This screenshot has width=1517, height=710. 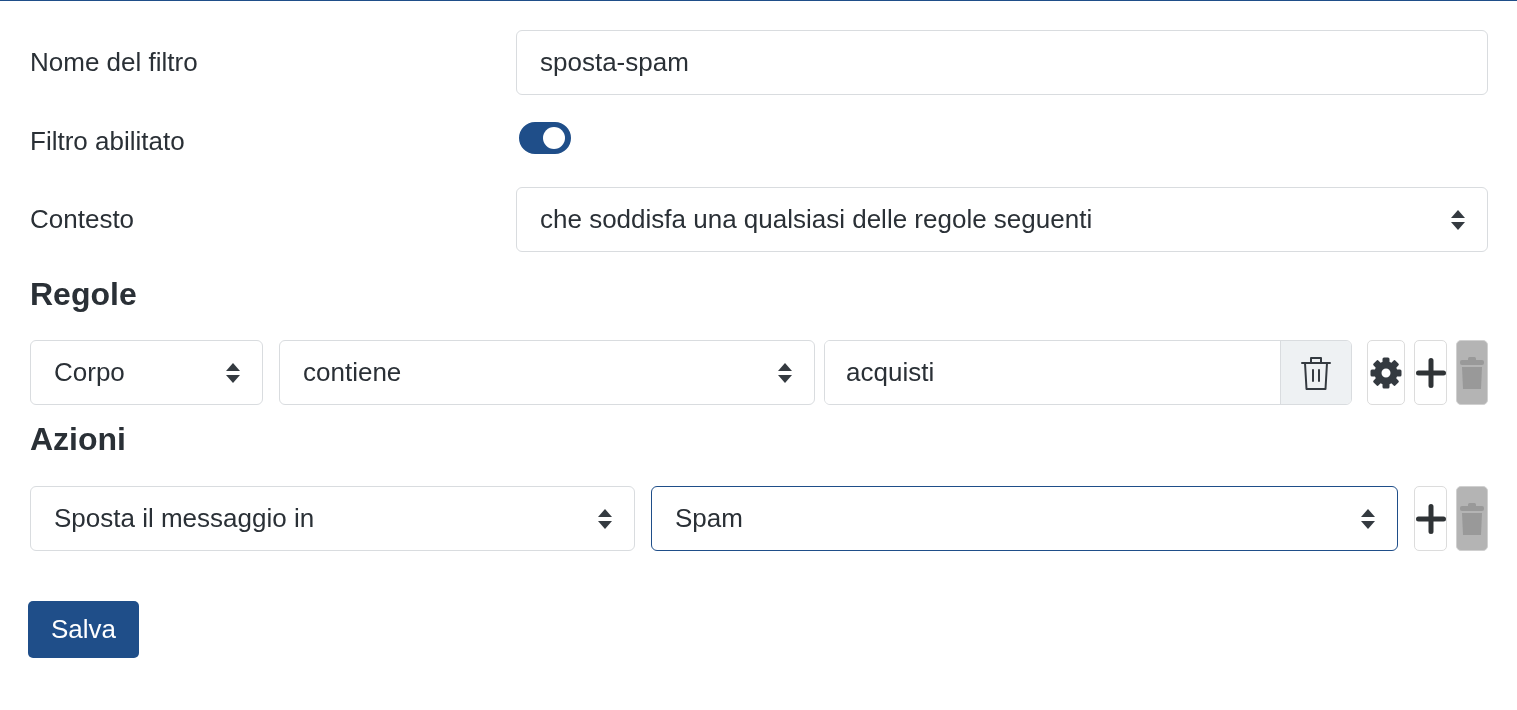 What do you see at coordinates (83, 629) in the screenshot?
I see `save-button: Salva` at bounding box center [83, 629].